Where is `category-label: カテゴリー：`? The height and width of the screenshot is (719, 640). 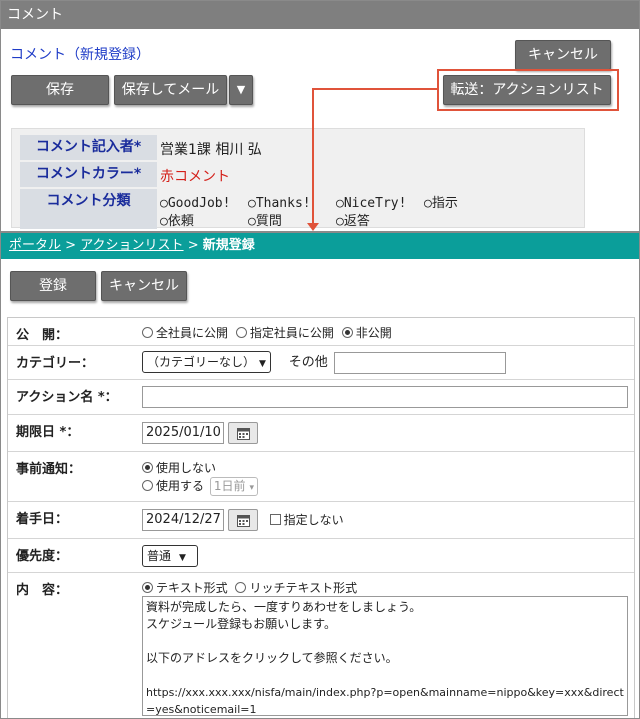
category-label: カテゴリー： is located at coordinates (55, 363).